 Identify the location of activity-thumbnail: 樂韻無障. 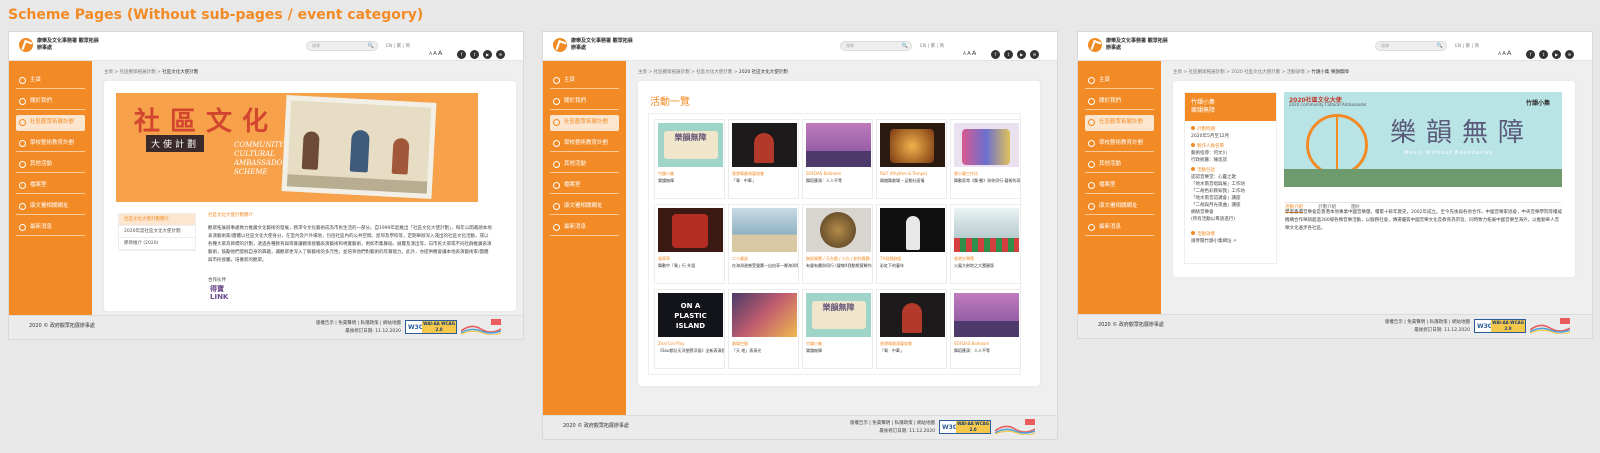
(690, 145).